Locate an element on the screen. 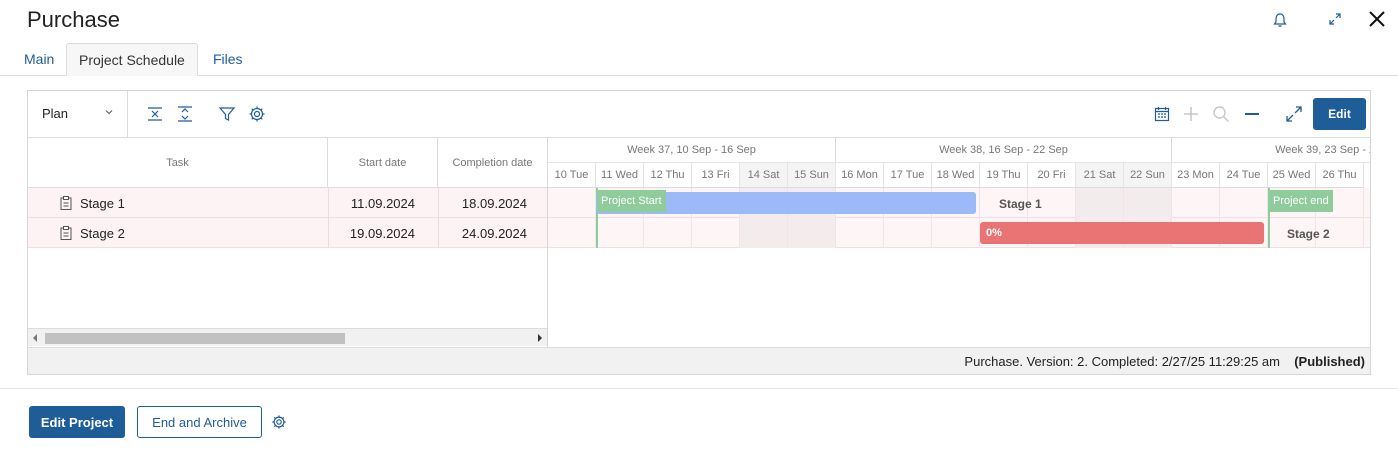  edit-project-button: Edit Project is located at coordinates (77, 422).